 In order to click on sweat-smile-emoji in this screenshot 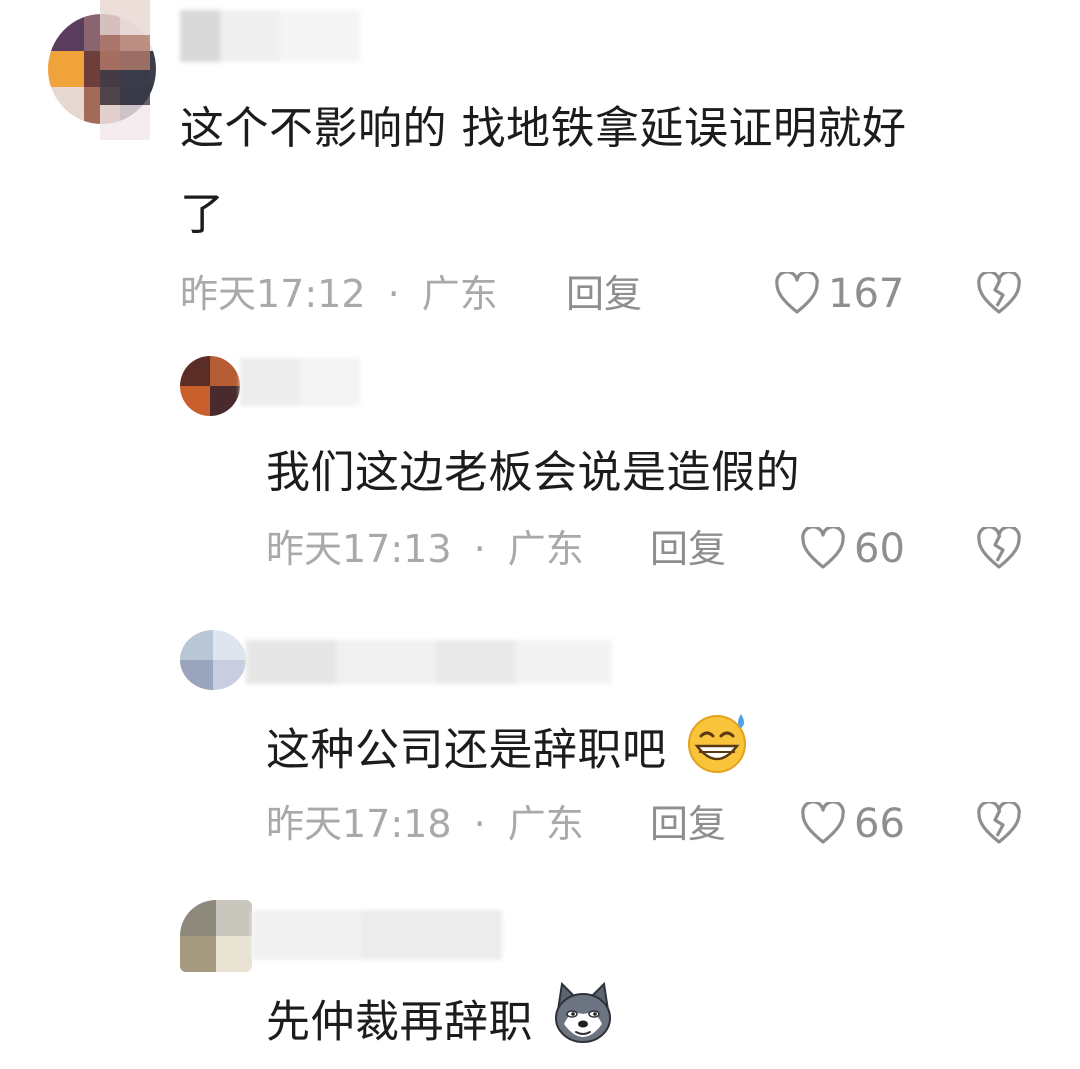, I will do `click(718, 752)`.